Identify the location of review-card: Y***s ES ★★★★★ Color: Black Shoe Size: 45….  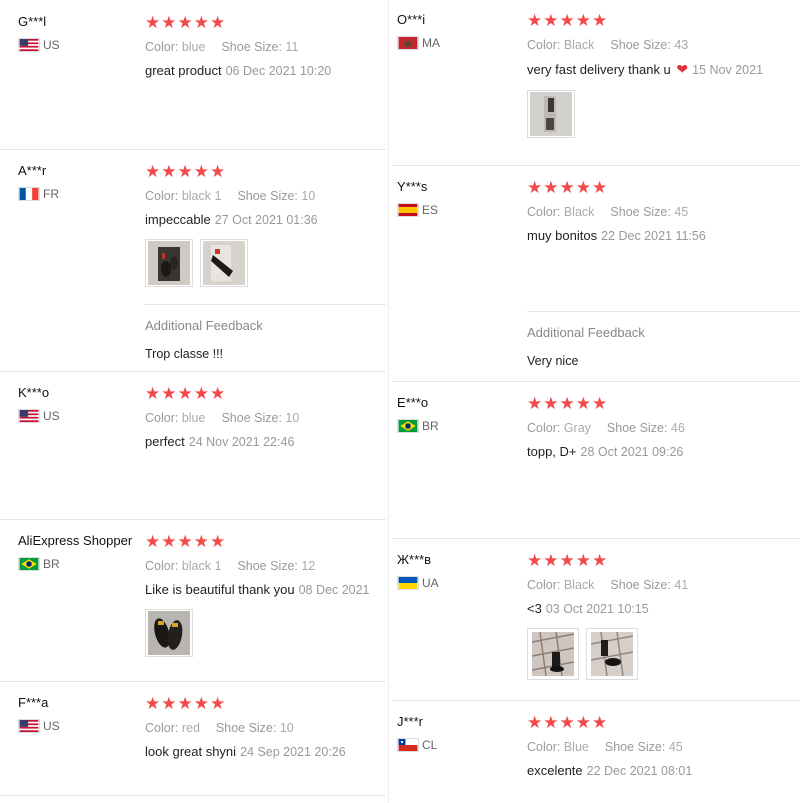
(596, 273).